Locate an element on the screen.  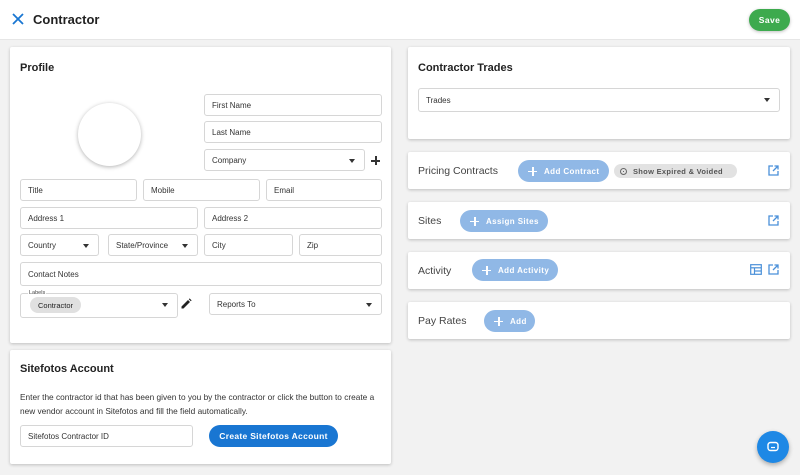
address2-field: Address 2 is located at coordinates (293, 218).